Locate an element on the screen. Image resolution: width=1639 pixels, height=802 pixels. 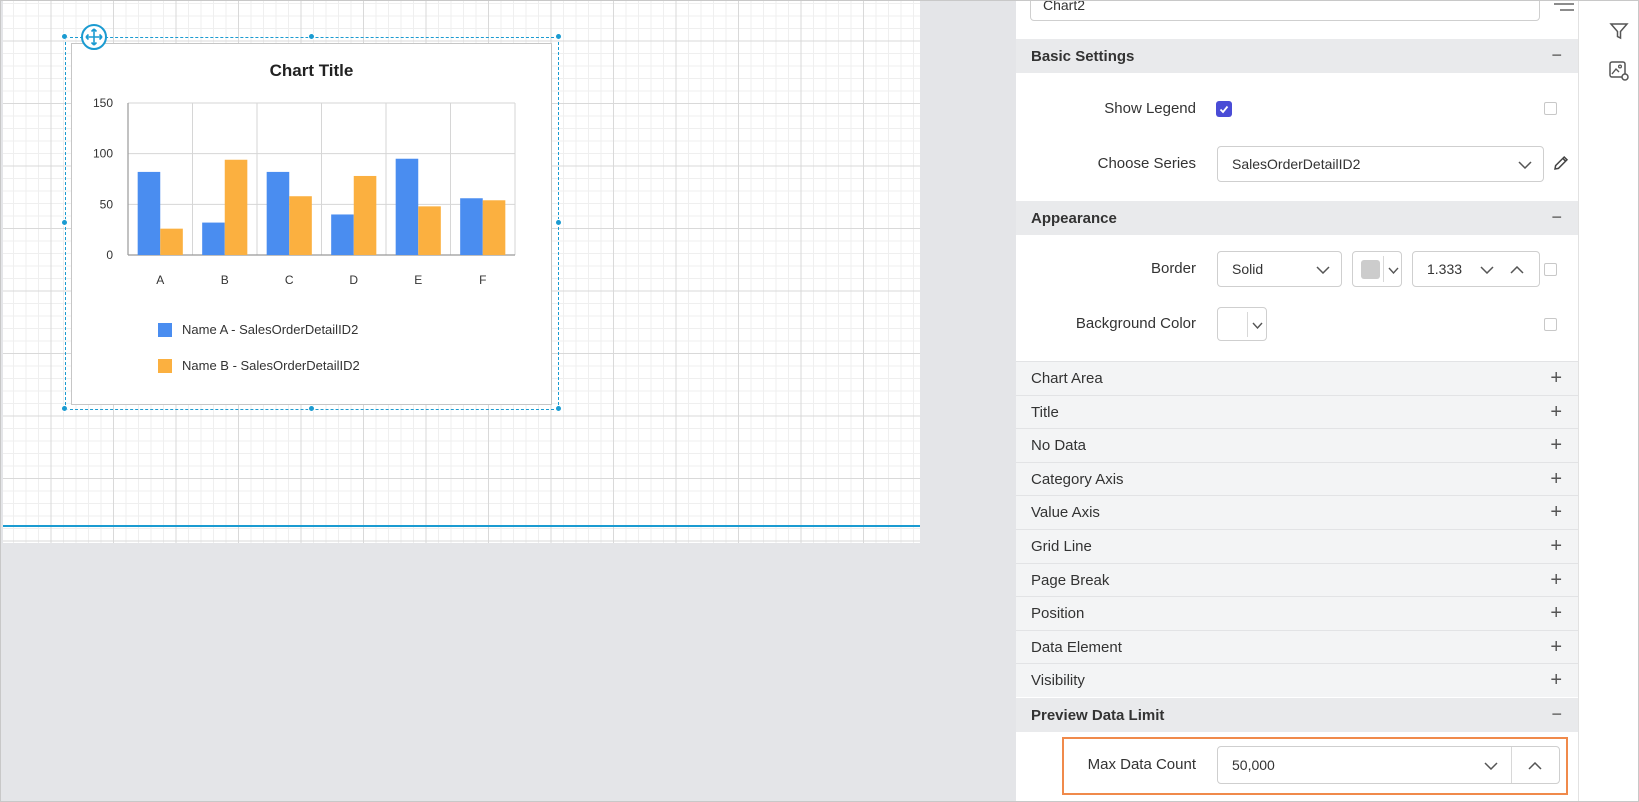
border-width-stepper: 1.333 is located at coordinates (1476, 269).